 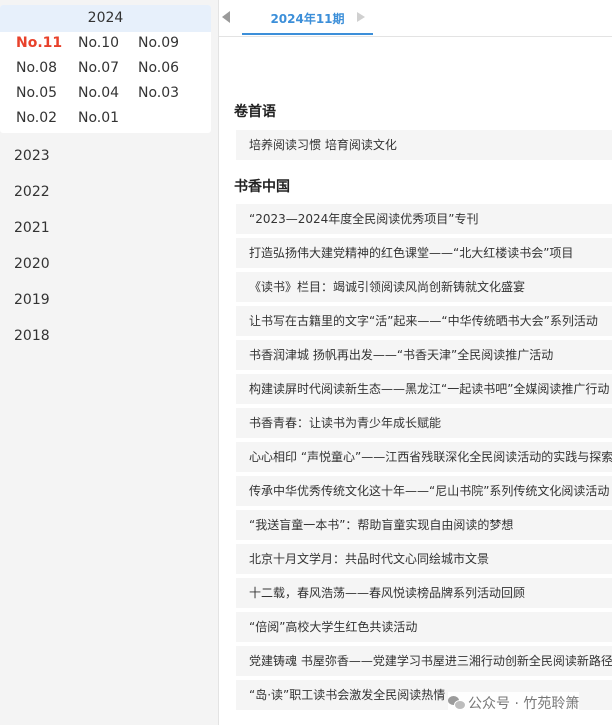 What do you see at coordinates (424, 145) in the screenshot?
I see `article-link: 培养阅读习惯 培育阅读文化` at bounding box center [424, 145].